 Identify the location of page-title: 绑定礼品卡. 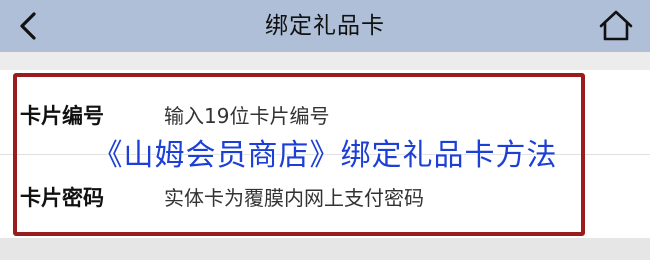
(325, 26).